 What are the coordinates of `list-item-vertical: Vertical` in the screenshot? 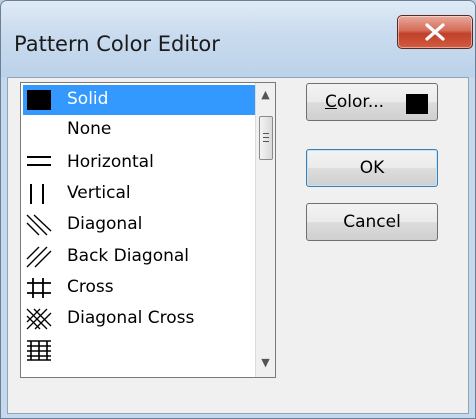 It's located at (139, 194).